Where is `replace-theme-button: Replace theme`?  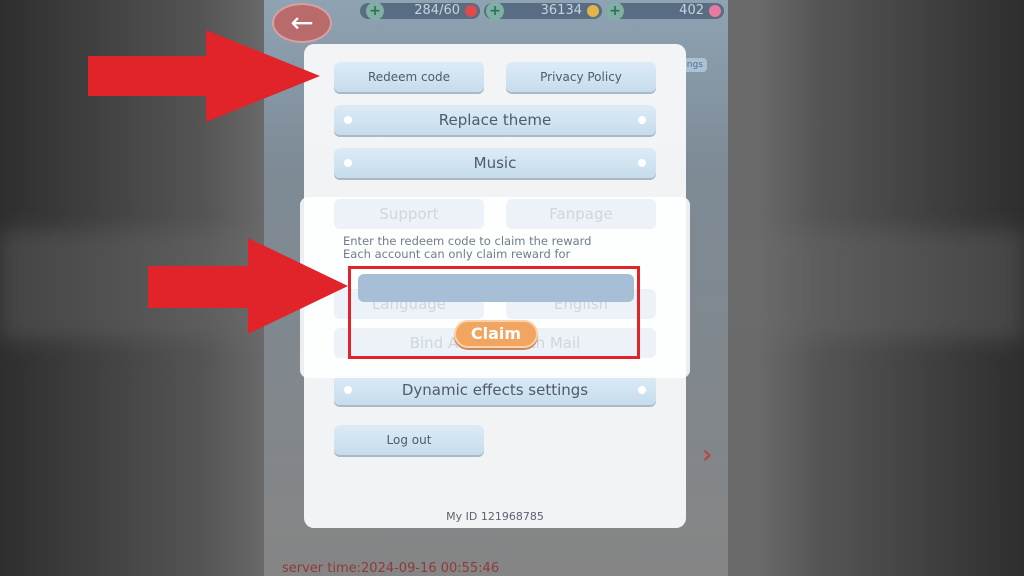
replace-theme-button: Replace theme is located at coordinates (495, 120).